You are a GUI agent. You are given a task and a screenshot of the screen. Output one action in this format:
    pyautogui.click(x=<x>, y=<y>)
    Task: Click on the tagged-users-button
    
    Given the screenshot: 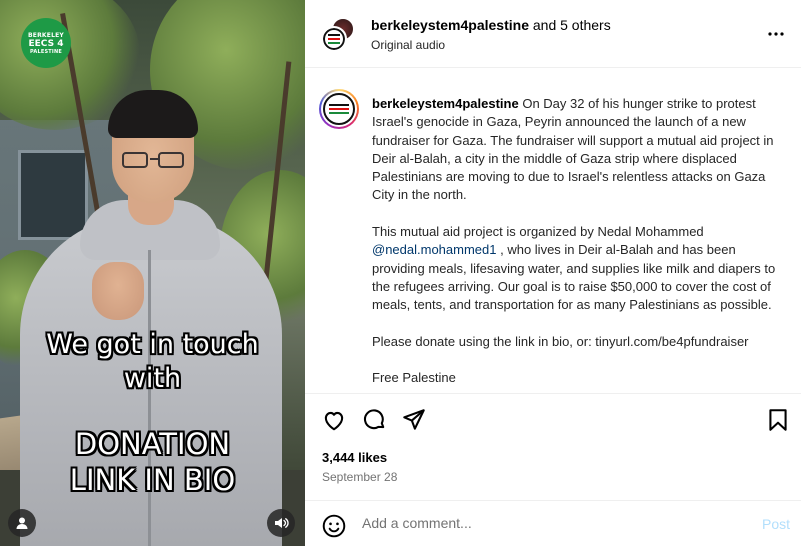 What is the action you would take?
    pyautogui.click(x=22, y=523)
    